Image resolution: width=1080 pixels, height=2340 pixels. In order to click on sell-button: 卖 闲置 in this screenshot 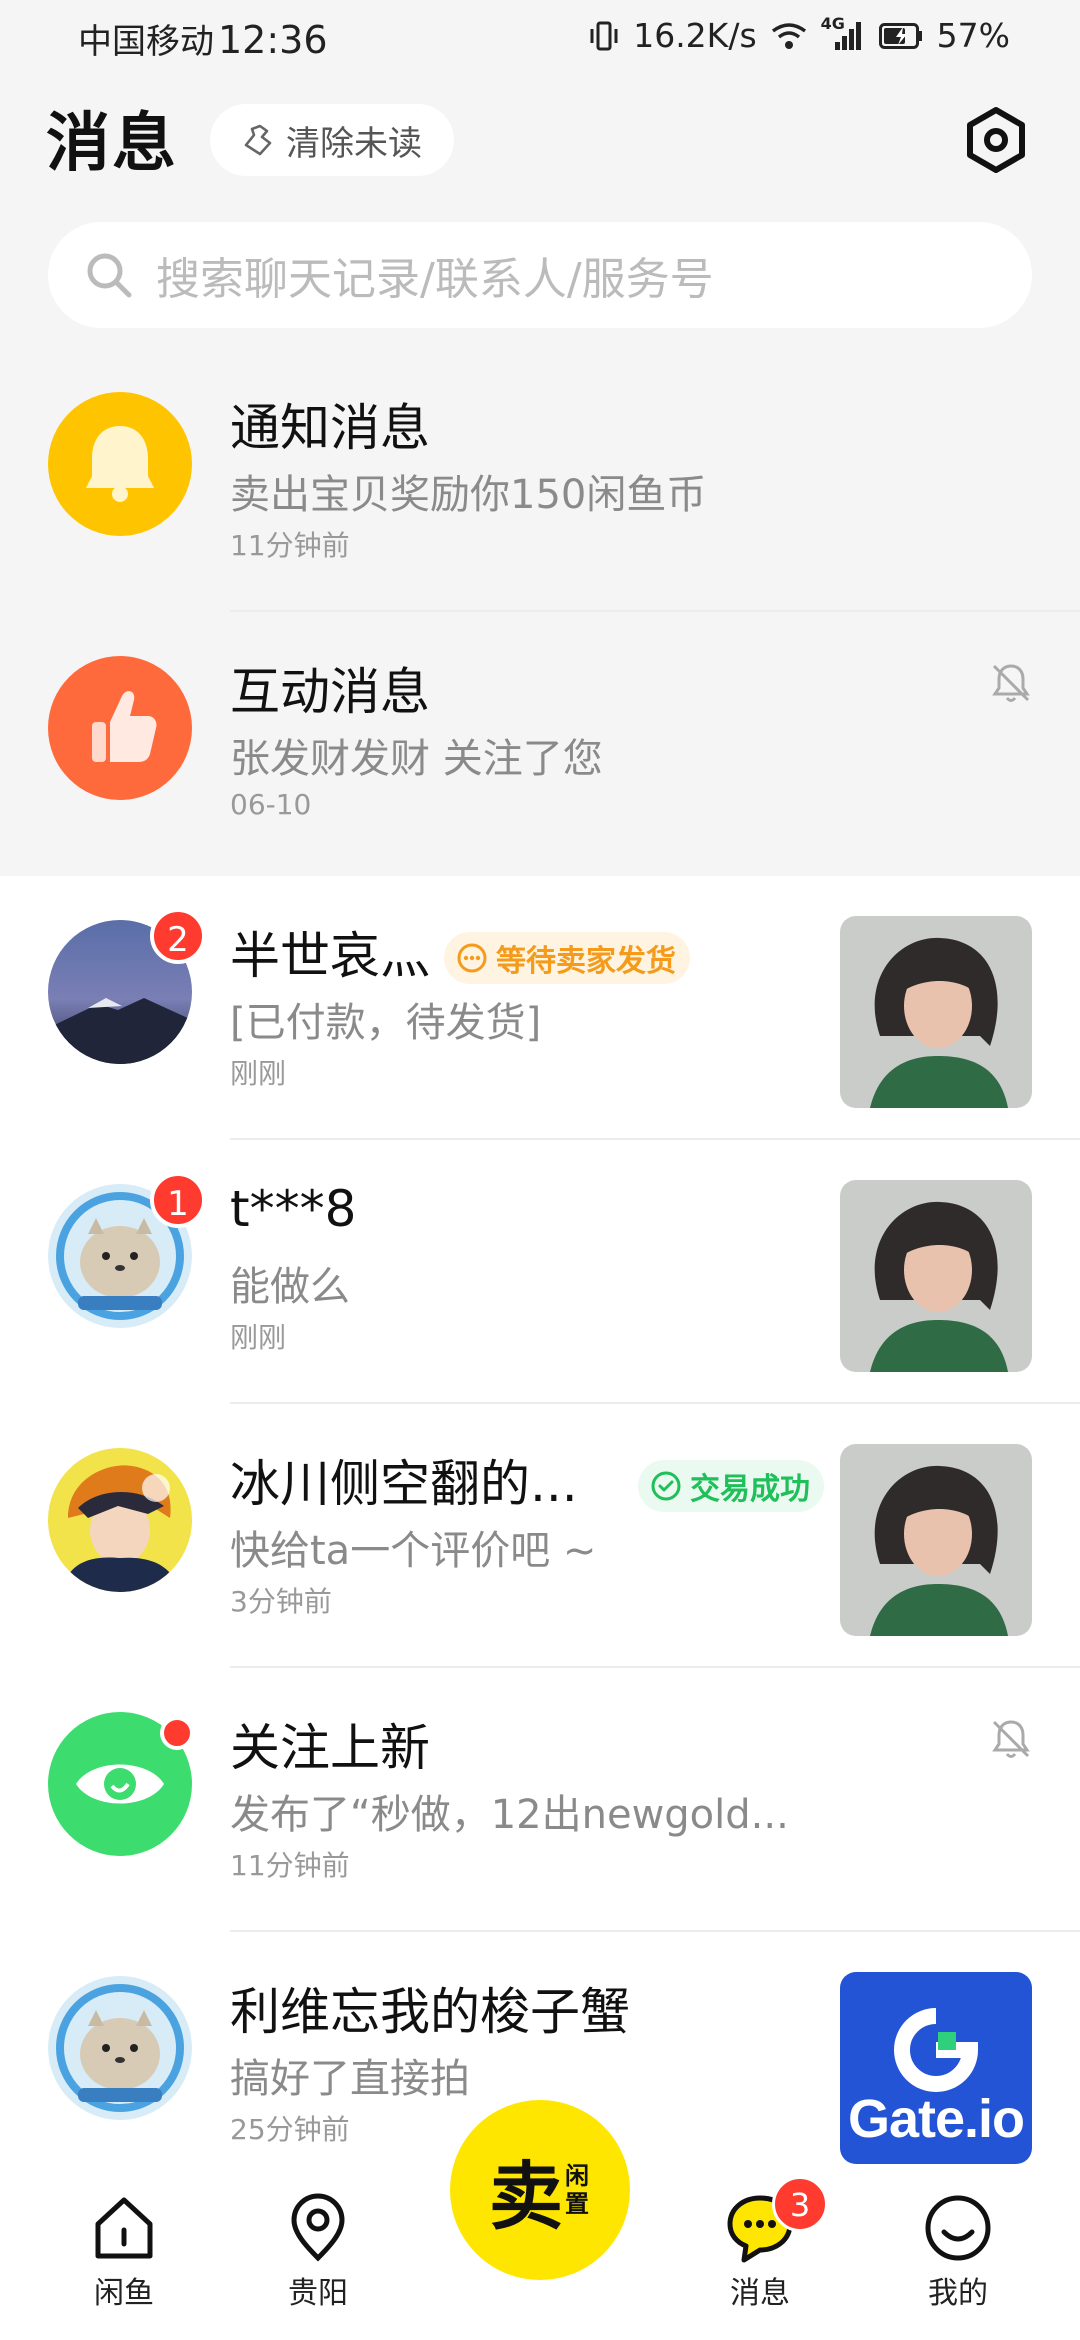, I will do `click(540, 2190)`.